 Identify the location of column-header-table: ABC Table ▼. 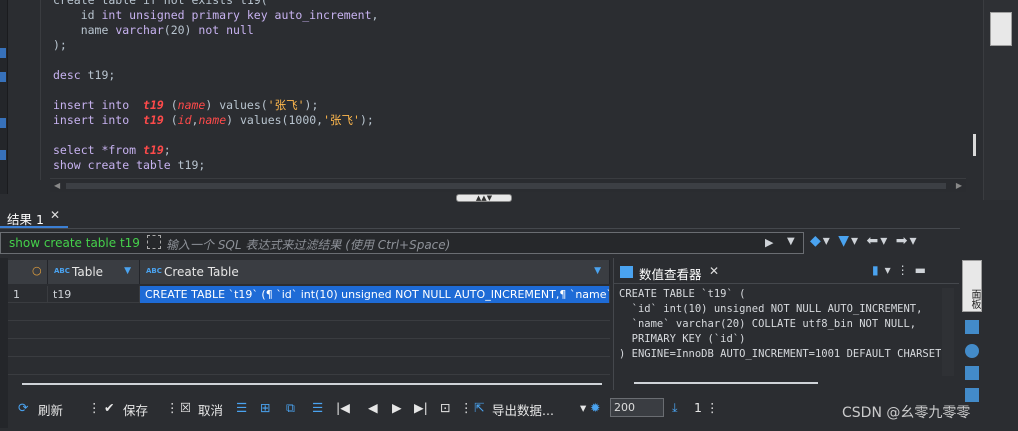
(94, 272).